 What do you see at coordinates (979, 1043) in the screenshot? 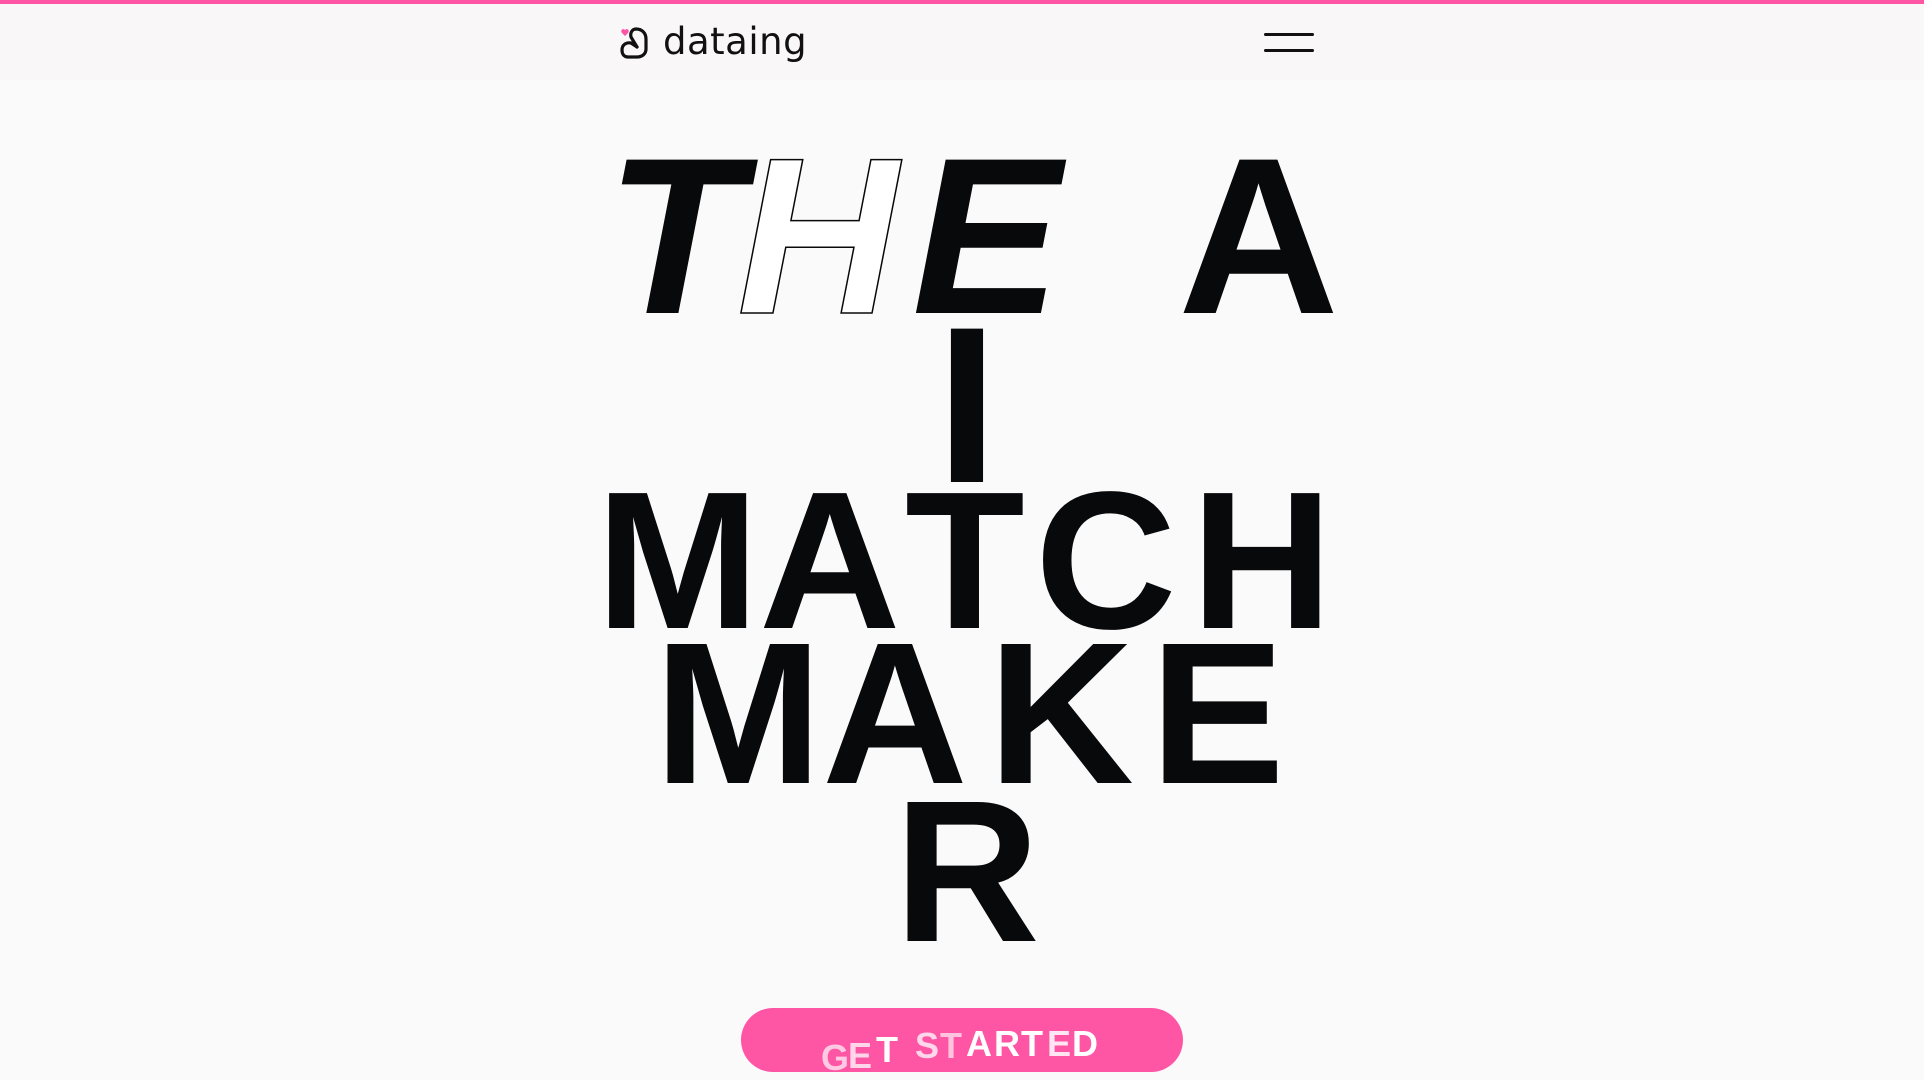
I see `cta-letter: A` at bounding box center [979, 1043].